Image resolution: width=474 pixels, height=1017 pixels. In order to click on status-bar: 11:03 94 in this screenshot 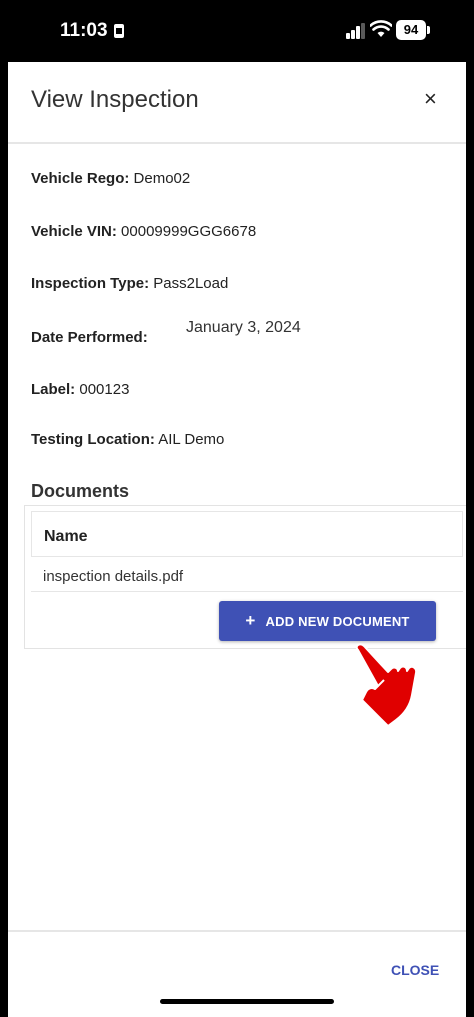, I will do `click(237, 31)`.